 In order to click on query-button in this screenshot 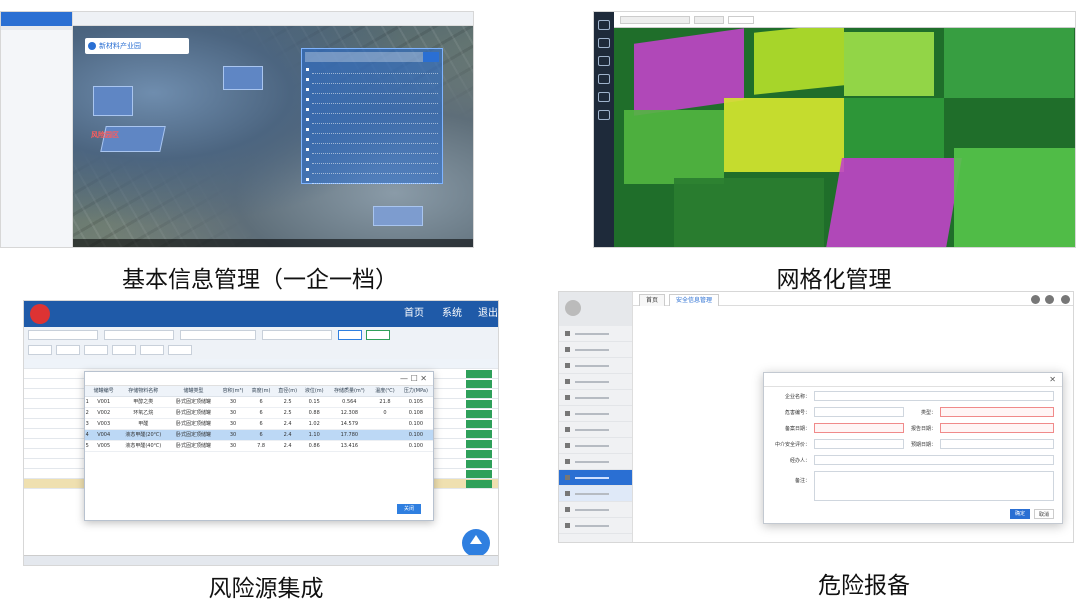, I will do `click(350, 335)`.